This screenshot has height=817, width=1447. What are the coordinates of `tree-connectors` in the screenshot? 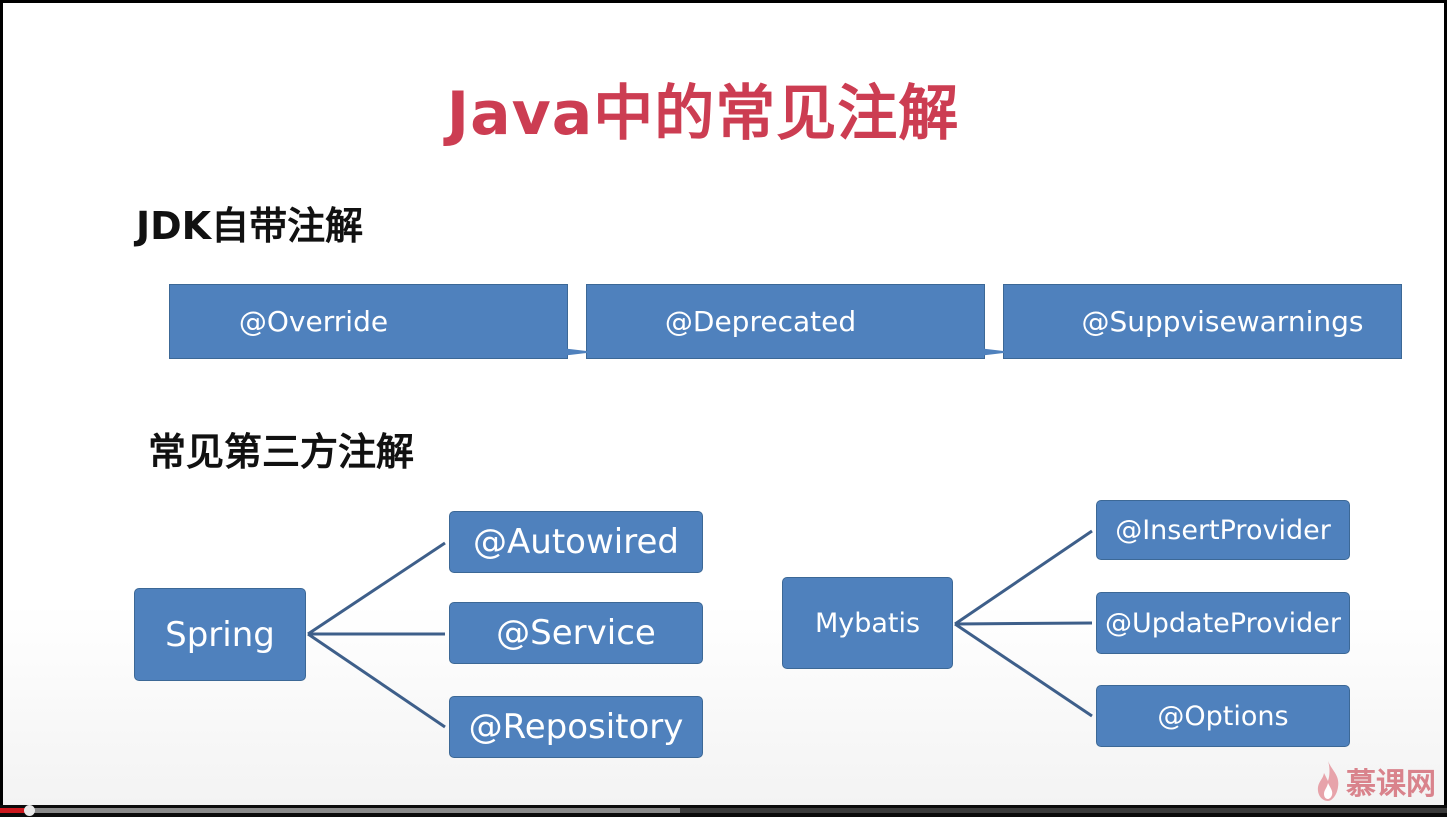 It's located at (700, 629).